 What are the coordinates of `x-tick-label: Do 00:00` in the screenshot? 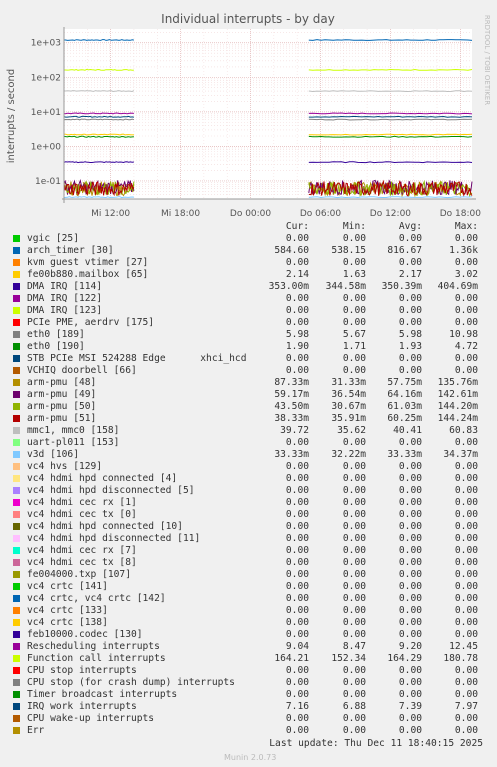 It's located at (251, 214).